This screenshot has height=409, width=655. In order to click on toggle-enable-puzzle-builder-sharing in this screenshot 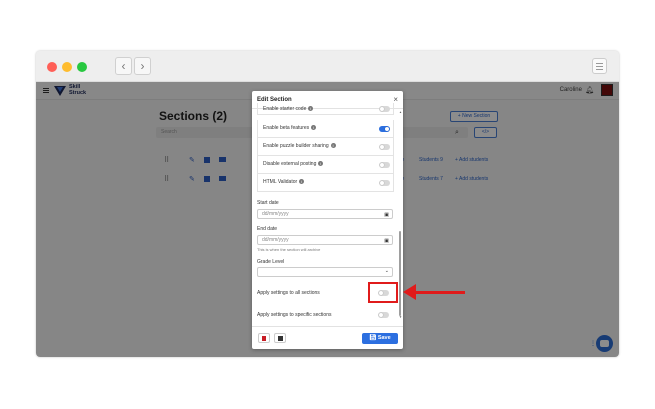, I will do `click(384, 147)`.